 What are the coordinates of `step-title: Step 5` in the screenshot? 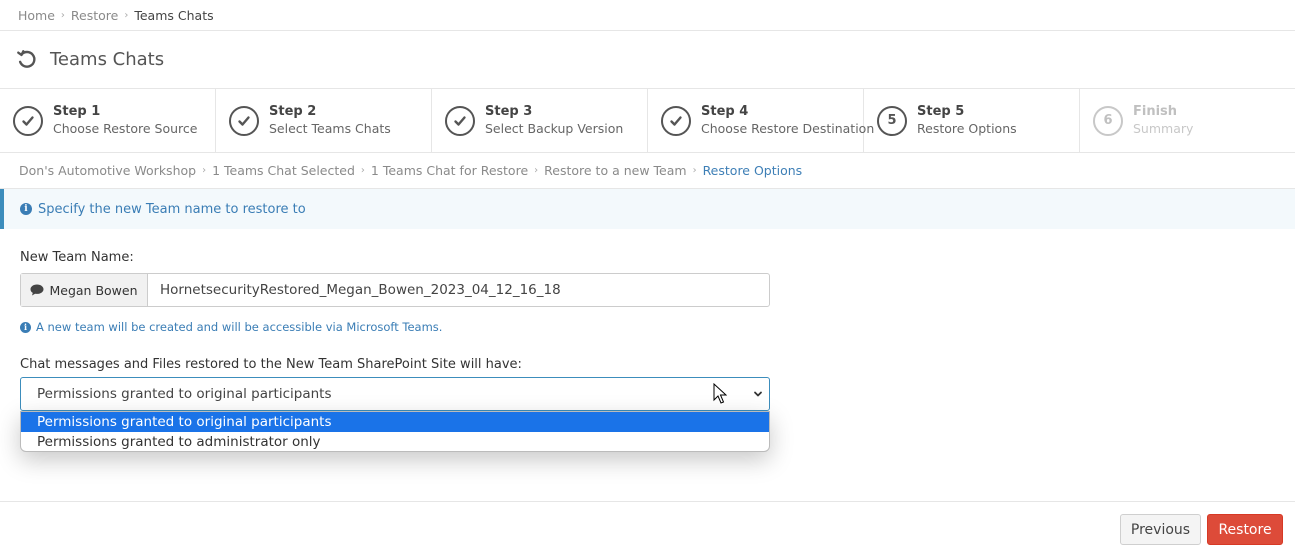 It's located at (941, 111).